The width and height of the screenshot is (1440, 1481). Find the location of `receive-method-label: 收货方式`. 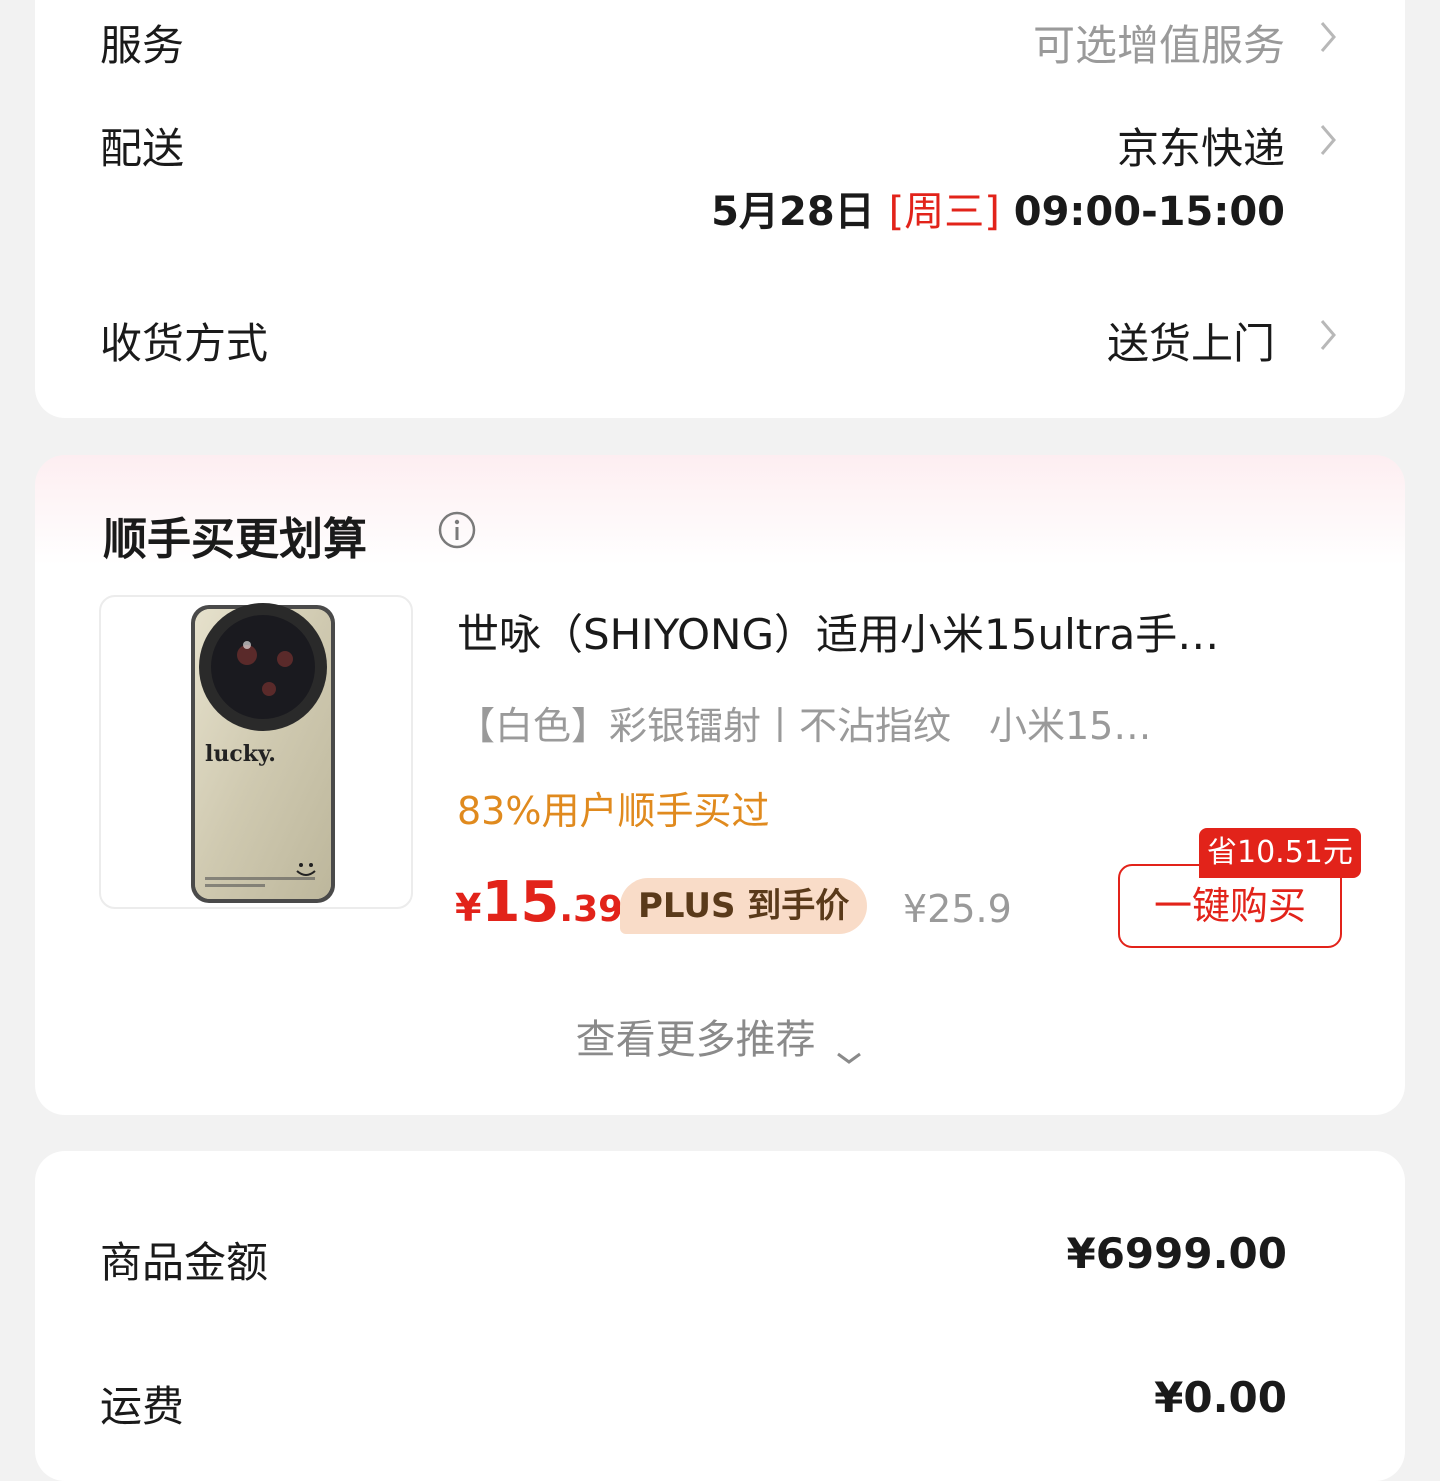

receive-method-label: 收货方式 is located at coordinates (184, 343).